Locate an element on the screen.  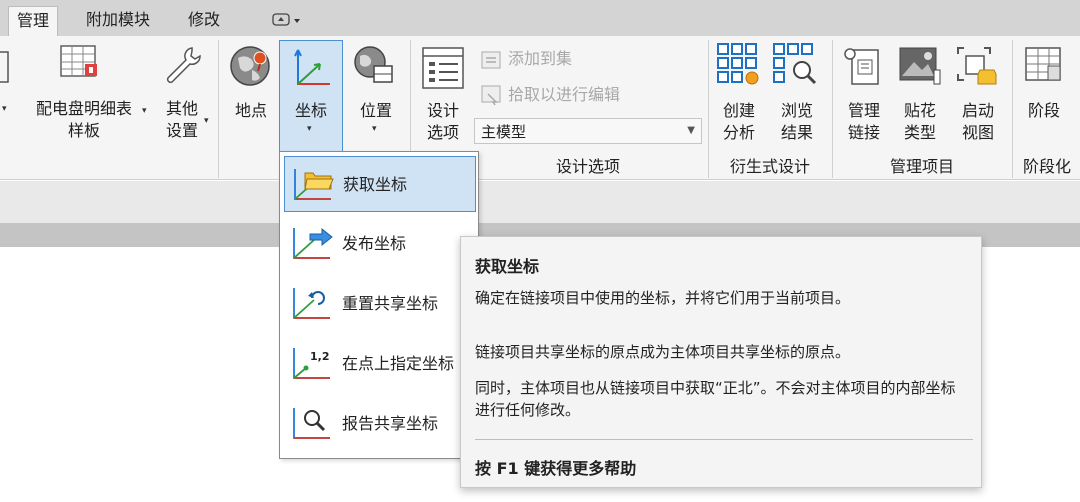
phases-label: 阶段 is located at coordinates (1044, 111).